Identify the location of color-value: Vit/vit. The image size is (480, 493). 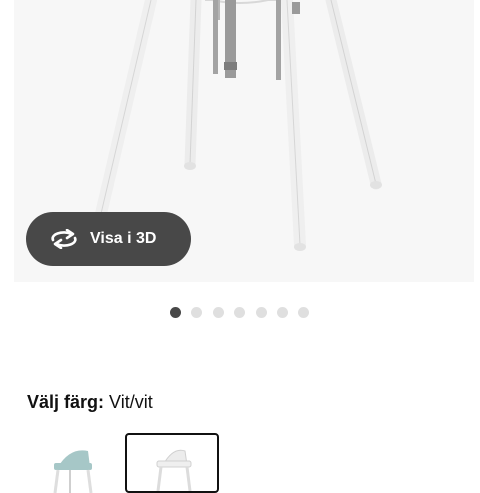
(131, 402).